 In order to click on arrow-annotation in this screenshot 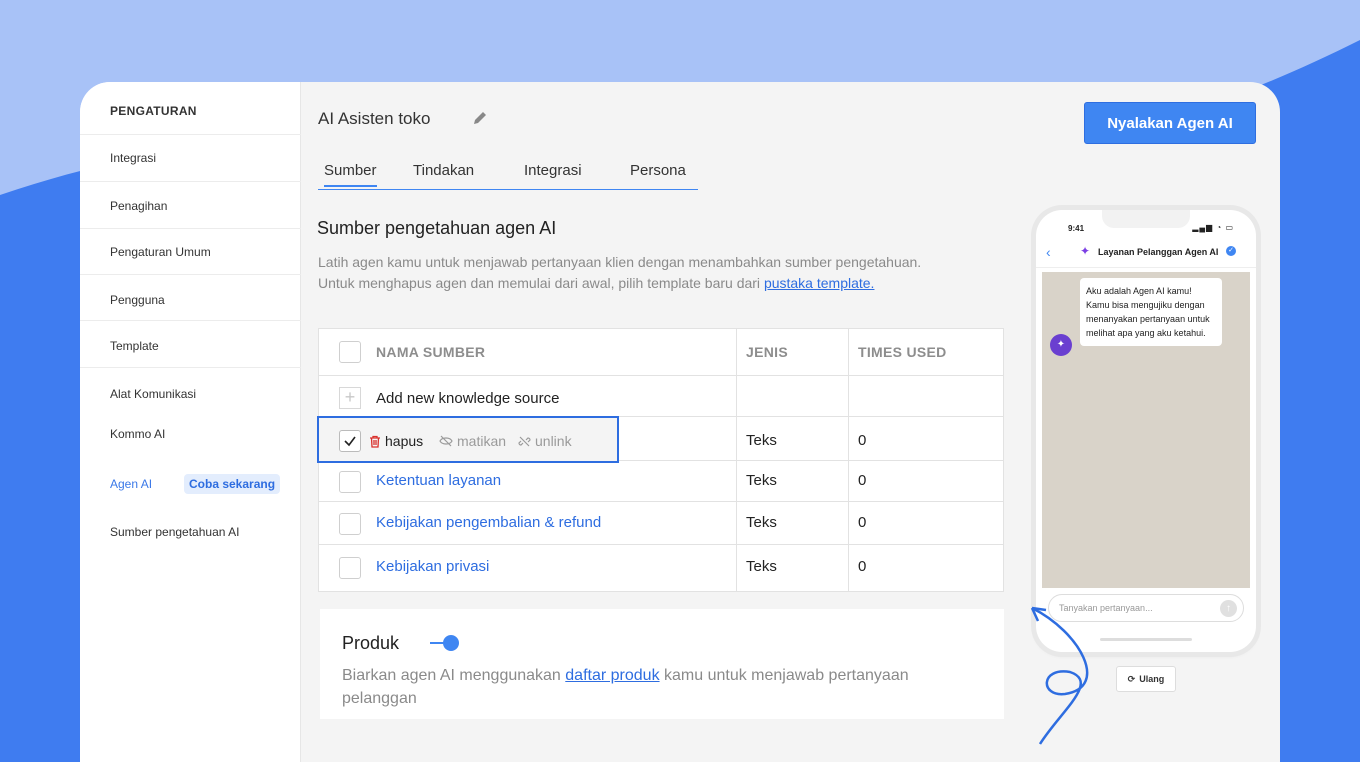, I will do `click(1059, 675)`.